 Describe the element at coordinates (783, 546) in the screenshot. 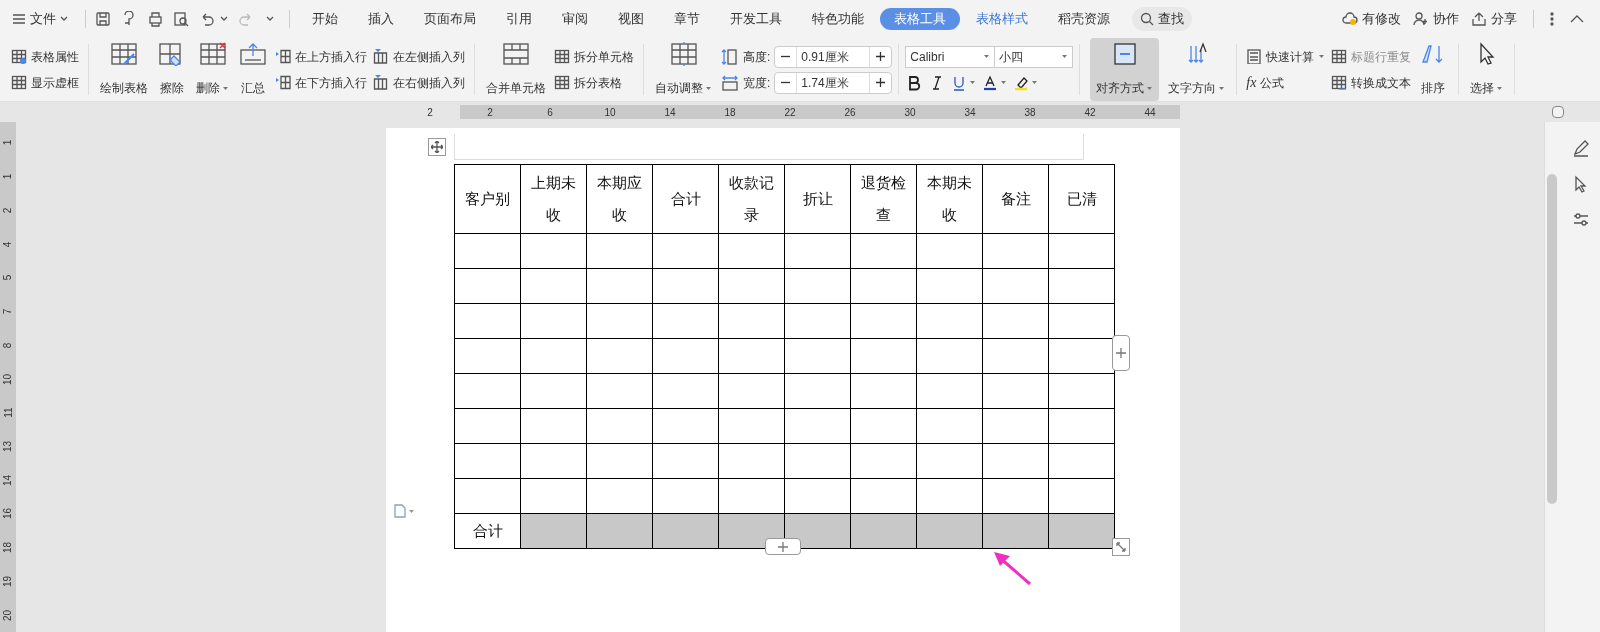

I see `add-row-button` at that location.